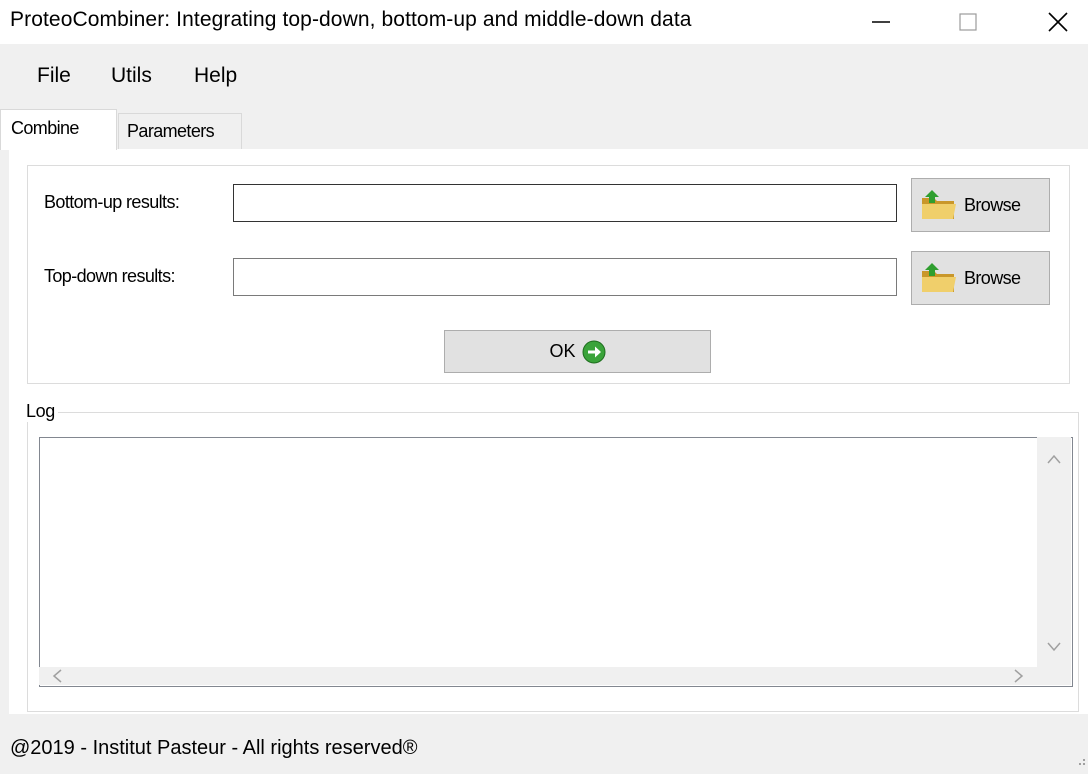 This screenshot has width=1088, height=774. I want to click on close-button, so click(1058, 22).